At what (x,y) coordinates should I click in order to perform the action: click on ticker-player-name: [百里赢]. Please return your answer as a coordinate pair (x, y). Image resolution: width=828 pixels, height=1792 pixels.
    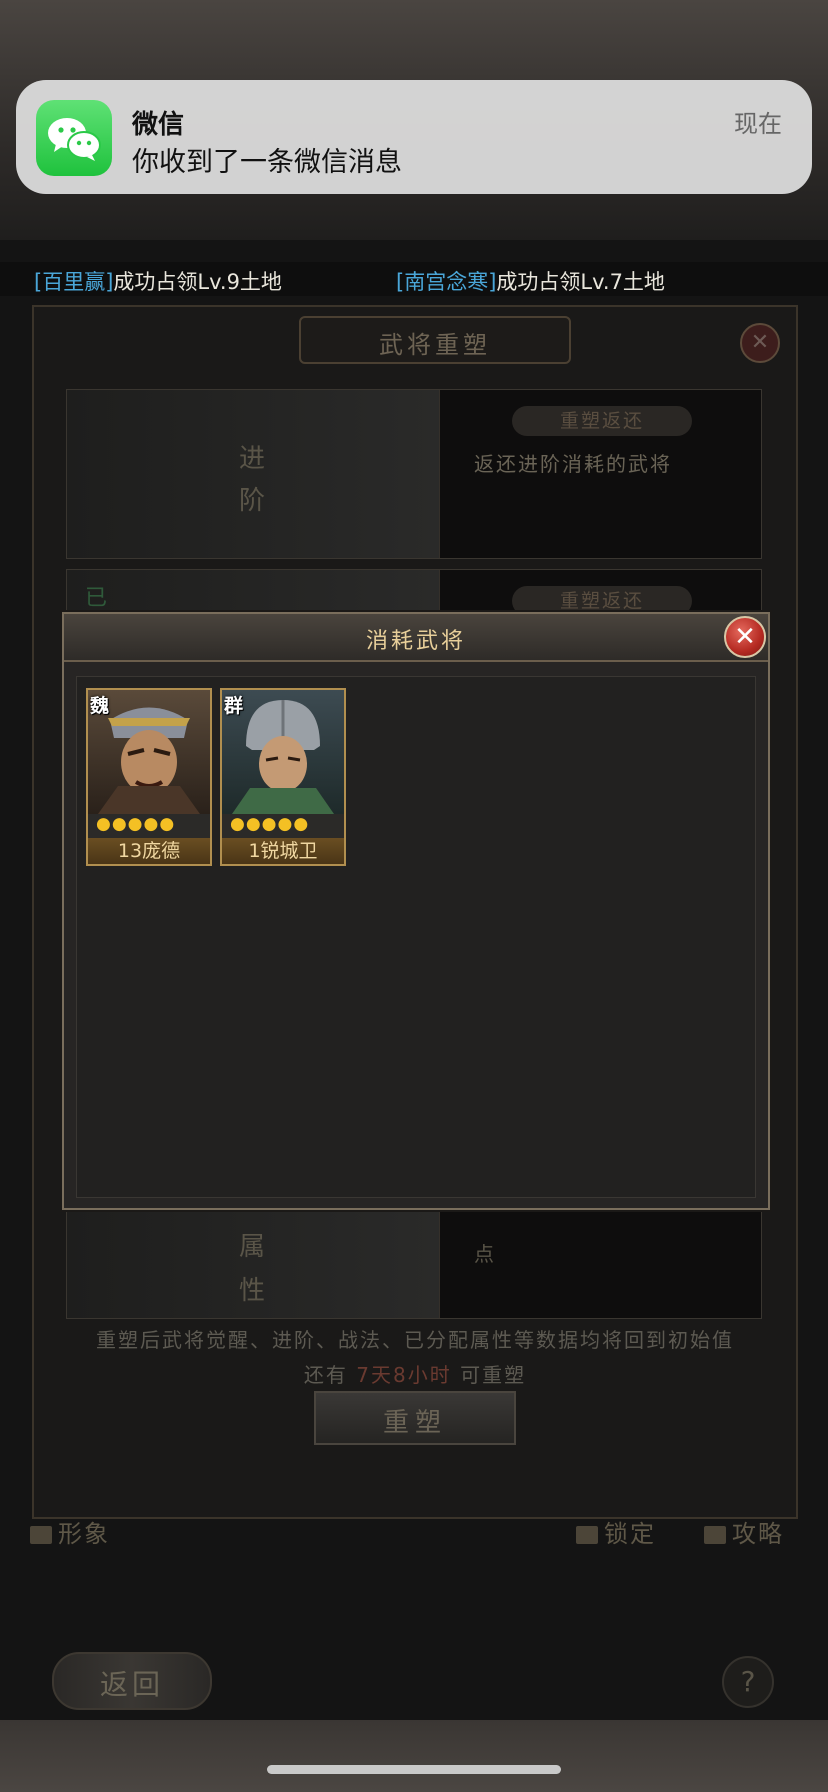
    Looking at the image, I should click on (74, 282).